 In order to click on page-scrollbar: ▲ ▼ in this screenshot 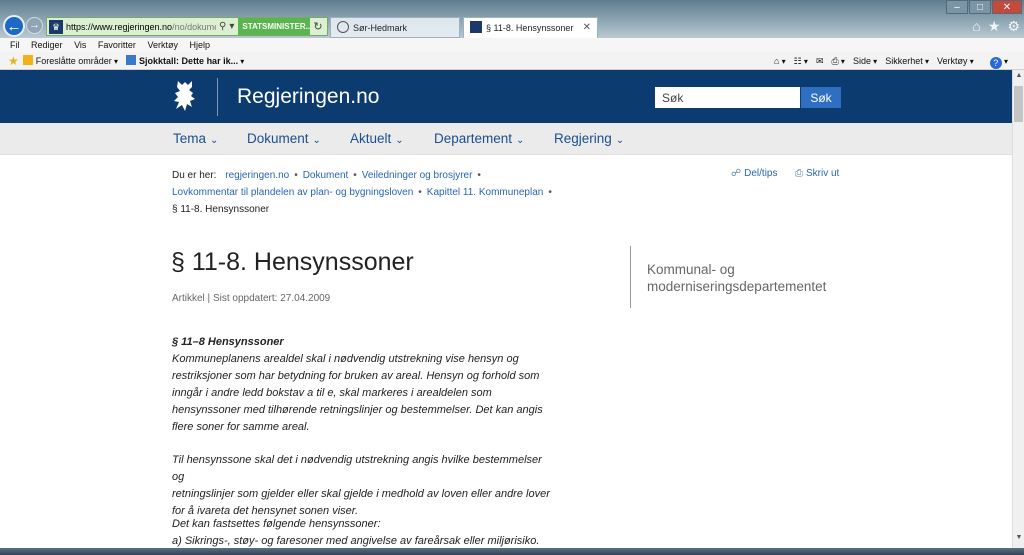, I will do `click(1018, 309)`.